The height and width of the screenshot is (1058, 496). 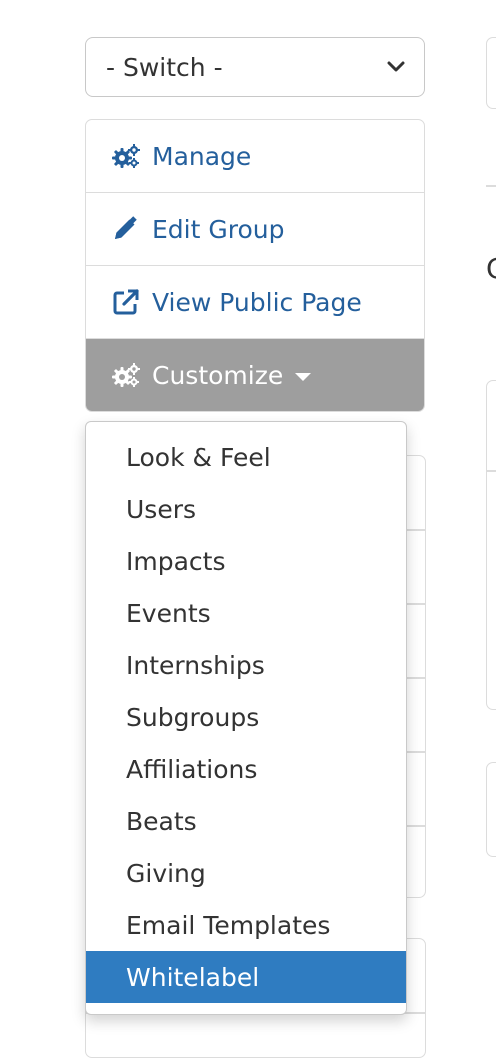 I want to click on menu-item-whitelabel: Whitelabel, so click(x=246, y=977).